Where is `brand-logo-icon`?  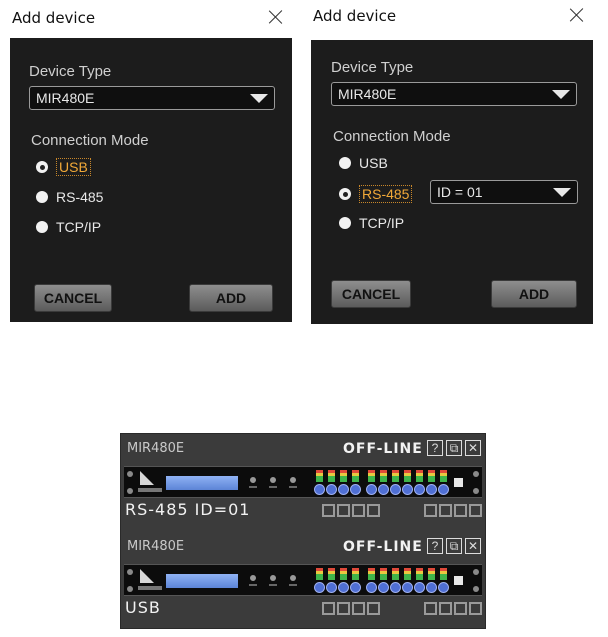
brand-logo-icon is located at coordinates (147, 478).